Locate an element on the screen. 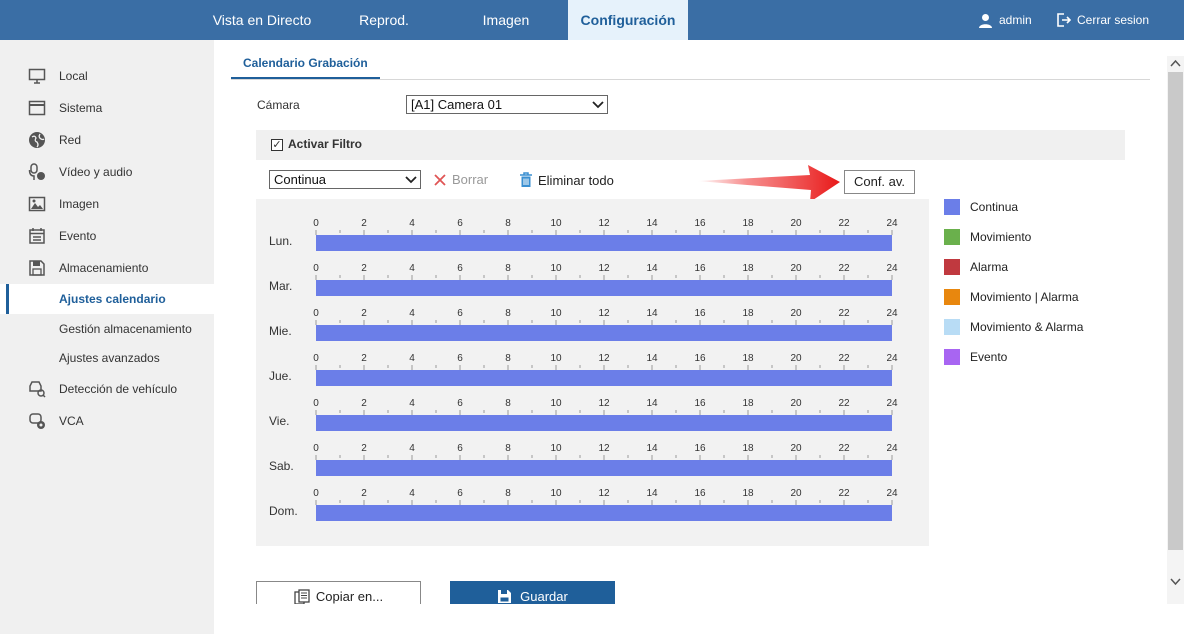  scroll-up-icon is located at coordinates (1175, 63).